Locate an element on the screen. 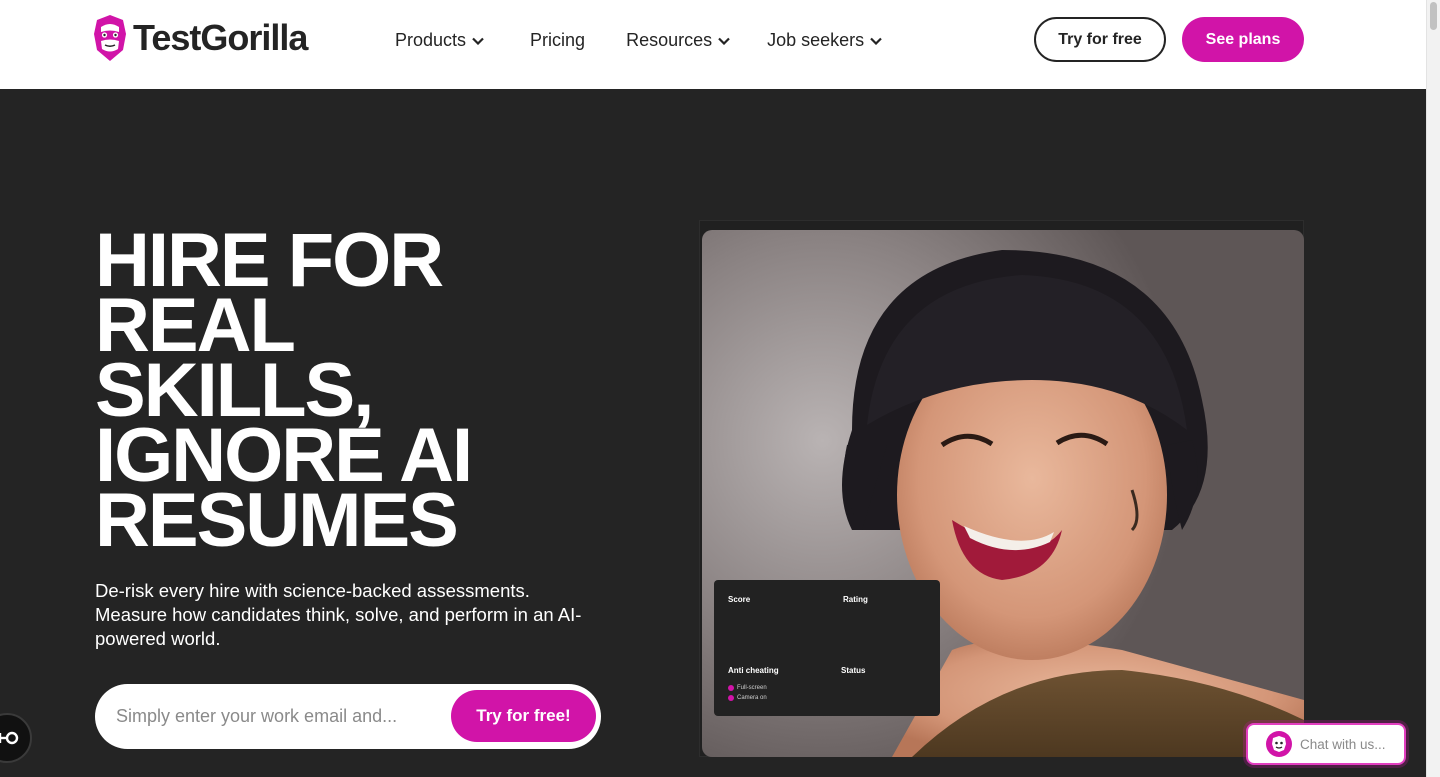 This screenshot has height=777, width=1440. nav-item-pricing: Pricing is located at coordinates (557, 40).